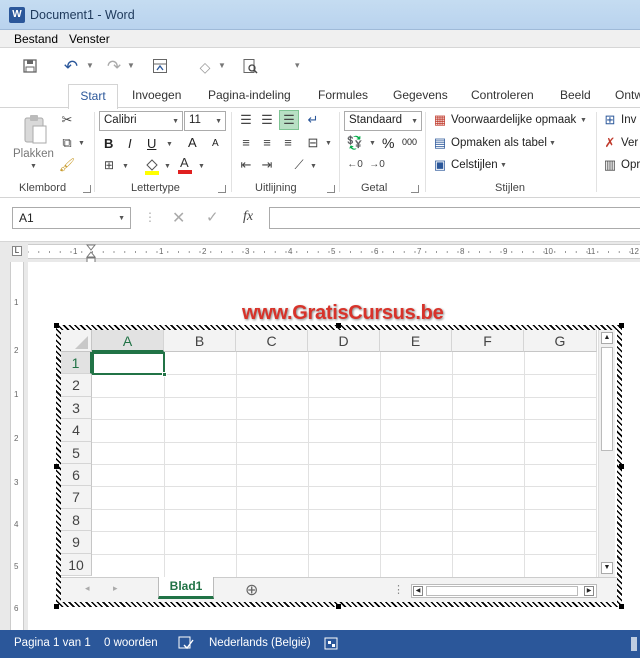 This screenshot has width=640, height=658. What do you see at coordinates (398, 589) in the screenshot?
I see `tab-split-grip-icon: ⋮` at bounding box center [398, 589].